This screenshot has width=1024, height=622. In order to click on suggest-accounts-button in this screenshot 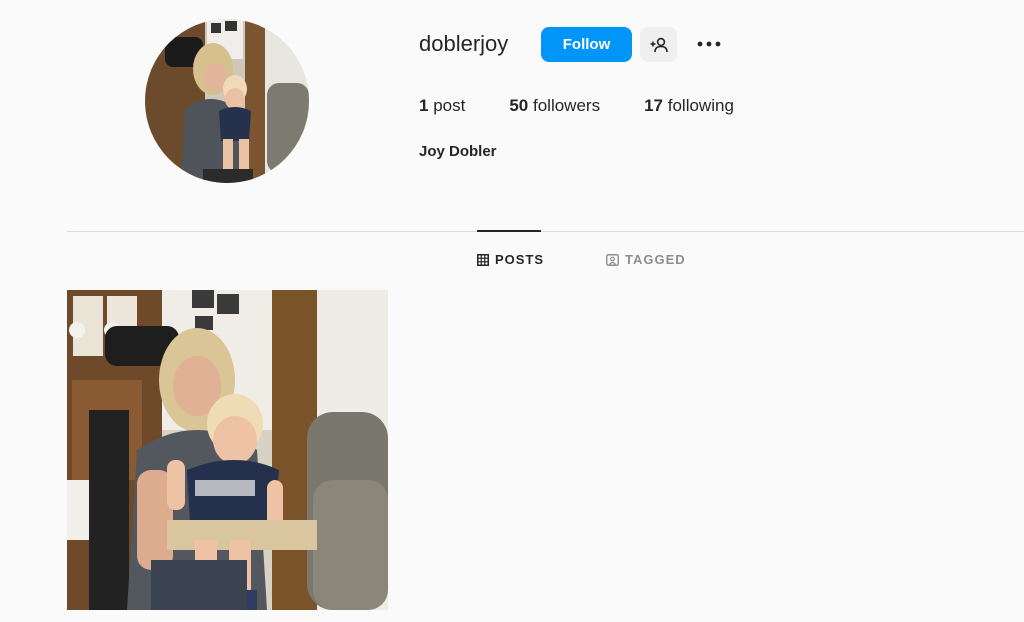, I will do `click(658, 44)`.